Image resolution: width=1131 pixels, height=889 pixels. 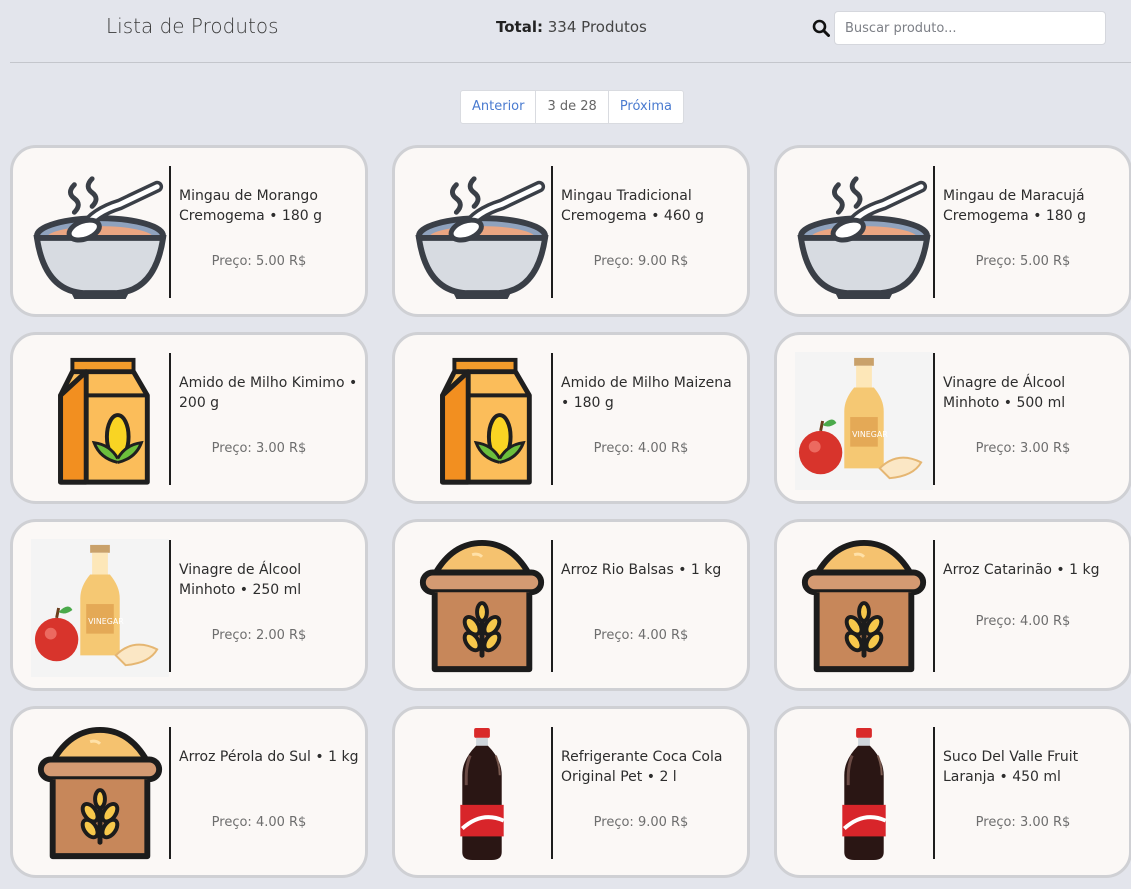 I want to click on page-title: Lista de Produtos, so click(x=192, y=26).